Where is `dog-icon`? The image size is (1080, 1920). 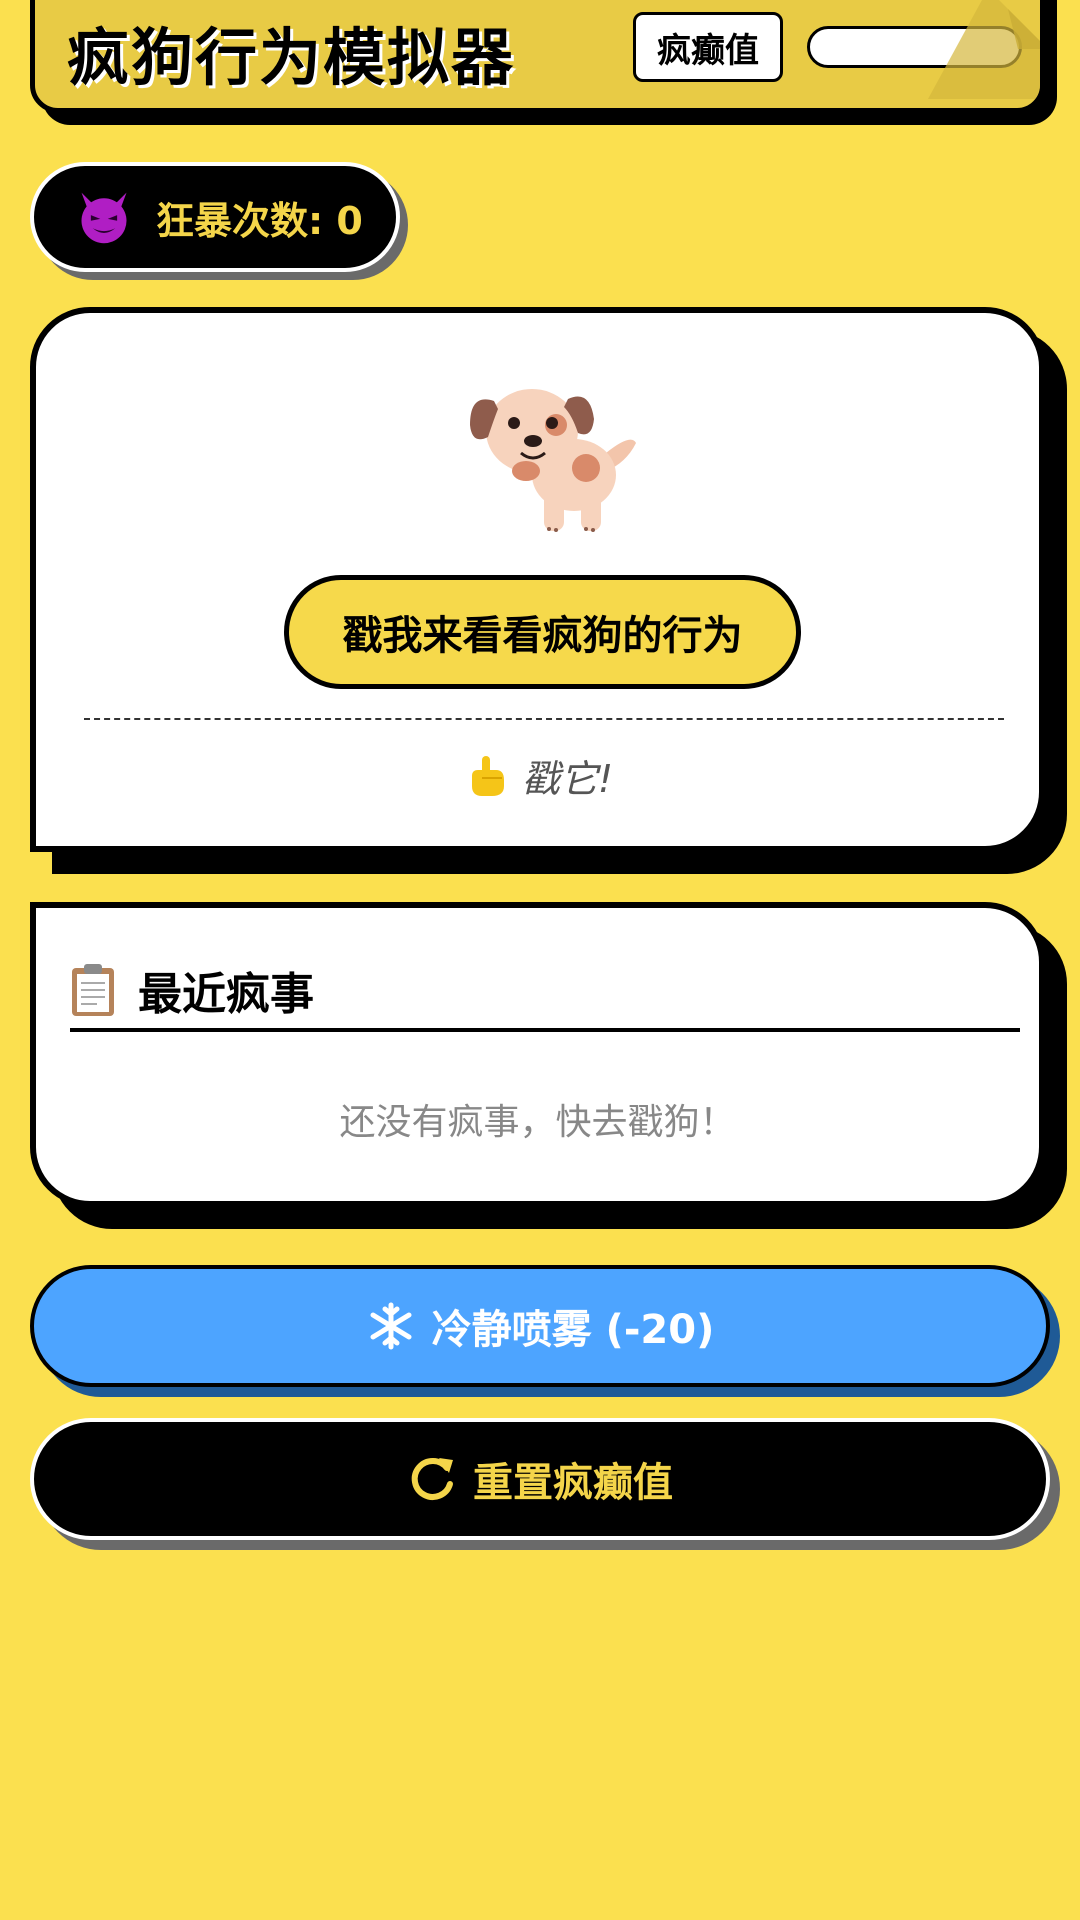
dog-icon is located at coordinates (556, 450).